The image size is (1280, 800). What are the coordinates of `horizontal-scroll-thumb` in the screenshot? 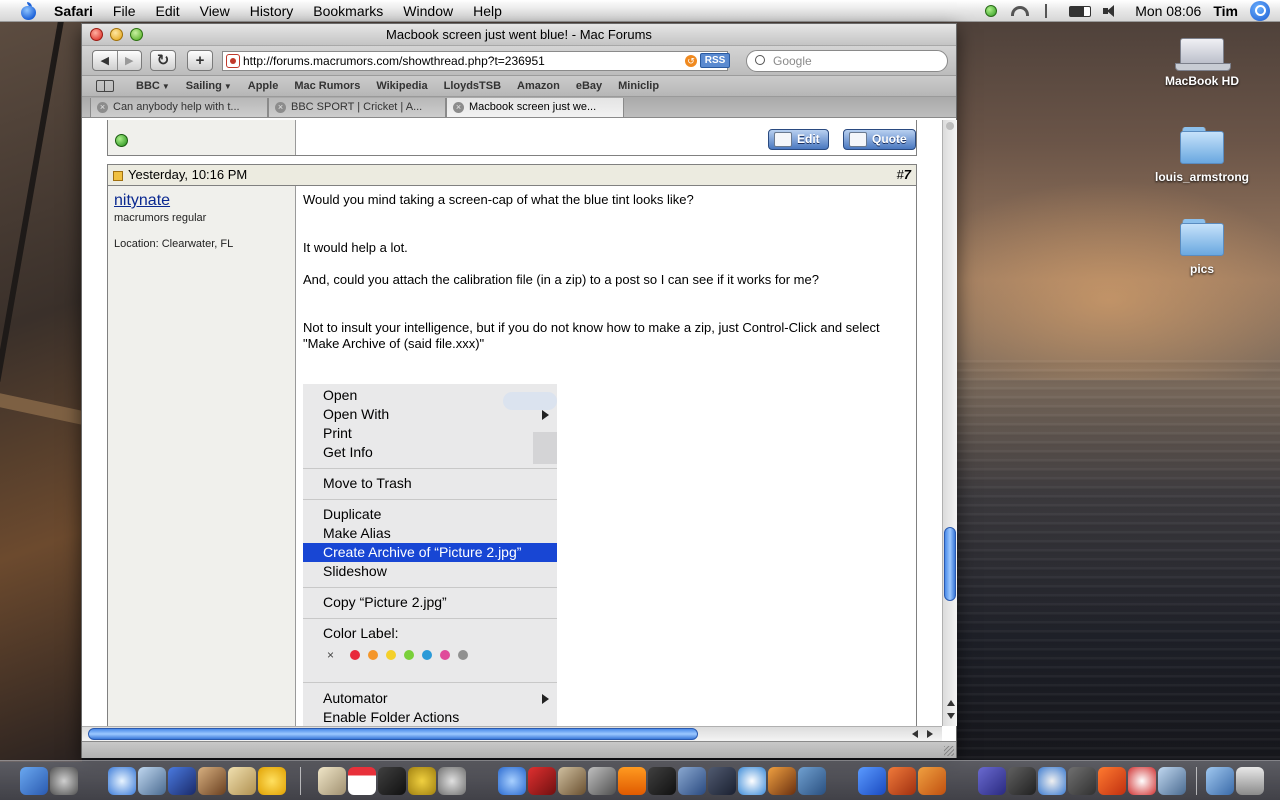 It's located at (393, 734).